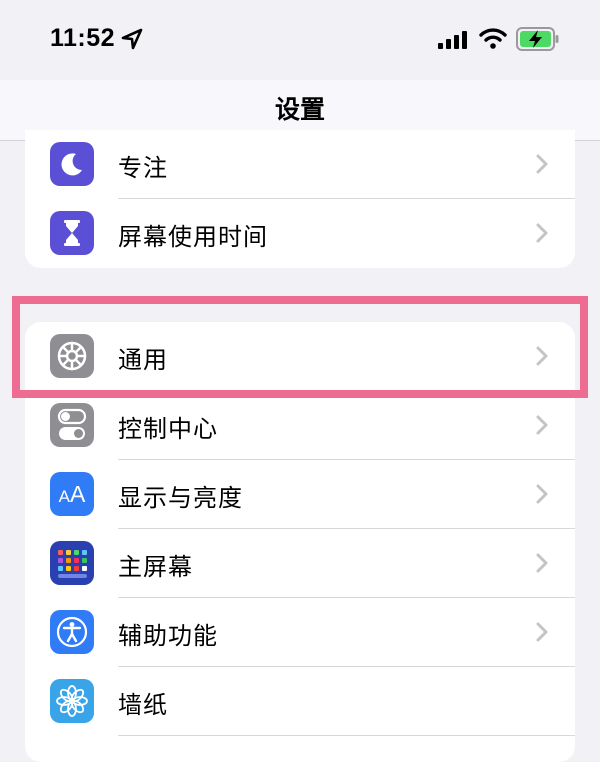 This screenshot has width=600, height=762. What do you see at coordinates (180, 498) in the screenshot?
I see `settings-row-label: 显示与亮度` at bounding box center [180, 498].